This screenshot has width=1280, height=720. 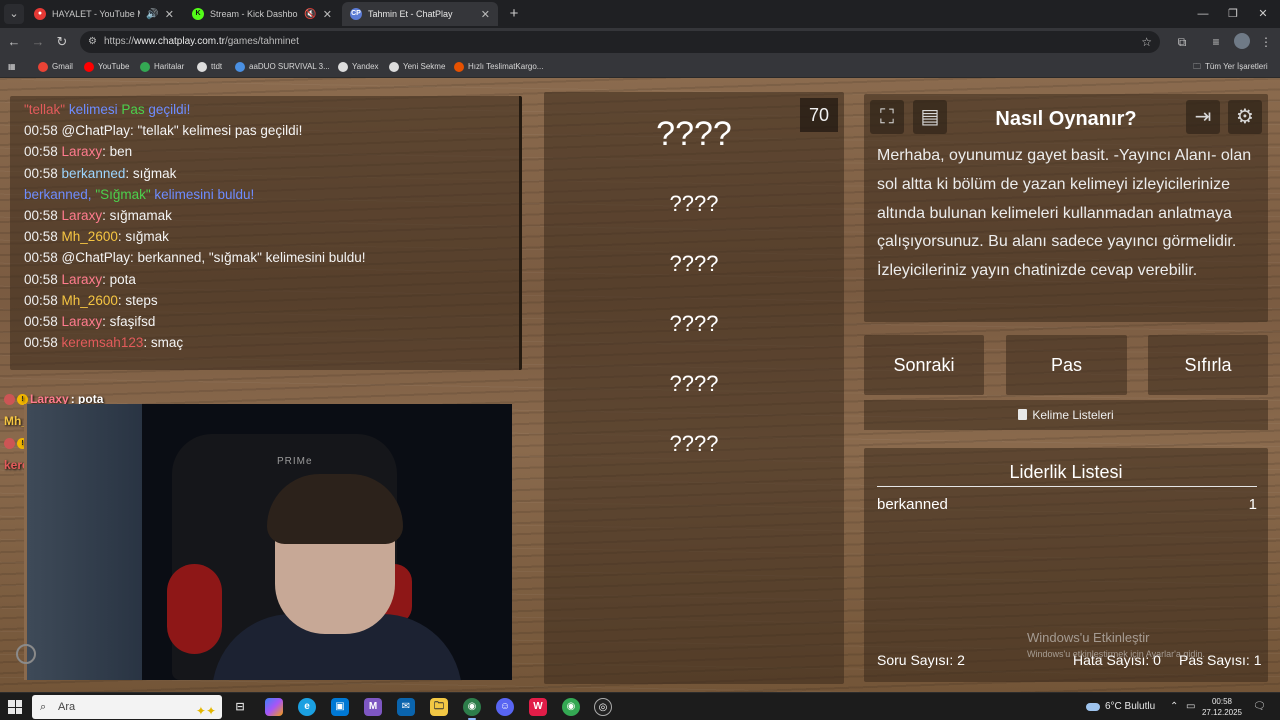 I want to click on windows-start-icon, so click(x=15, y=707).